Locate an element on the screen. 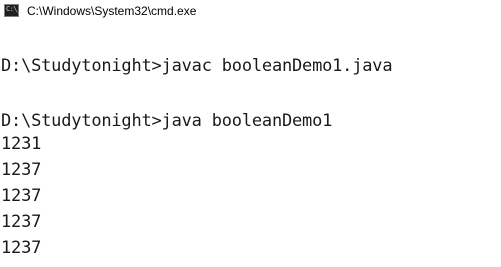  cmd-icon-glyph: C:\_ is located at coordinates (13, 9).